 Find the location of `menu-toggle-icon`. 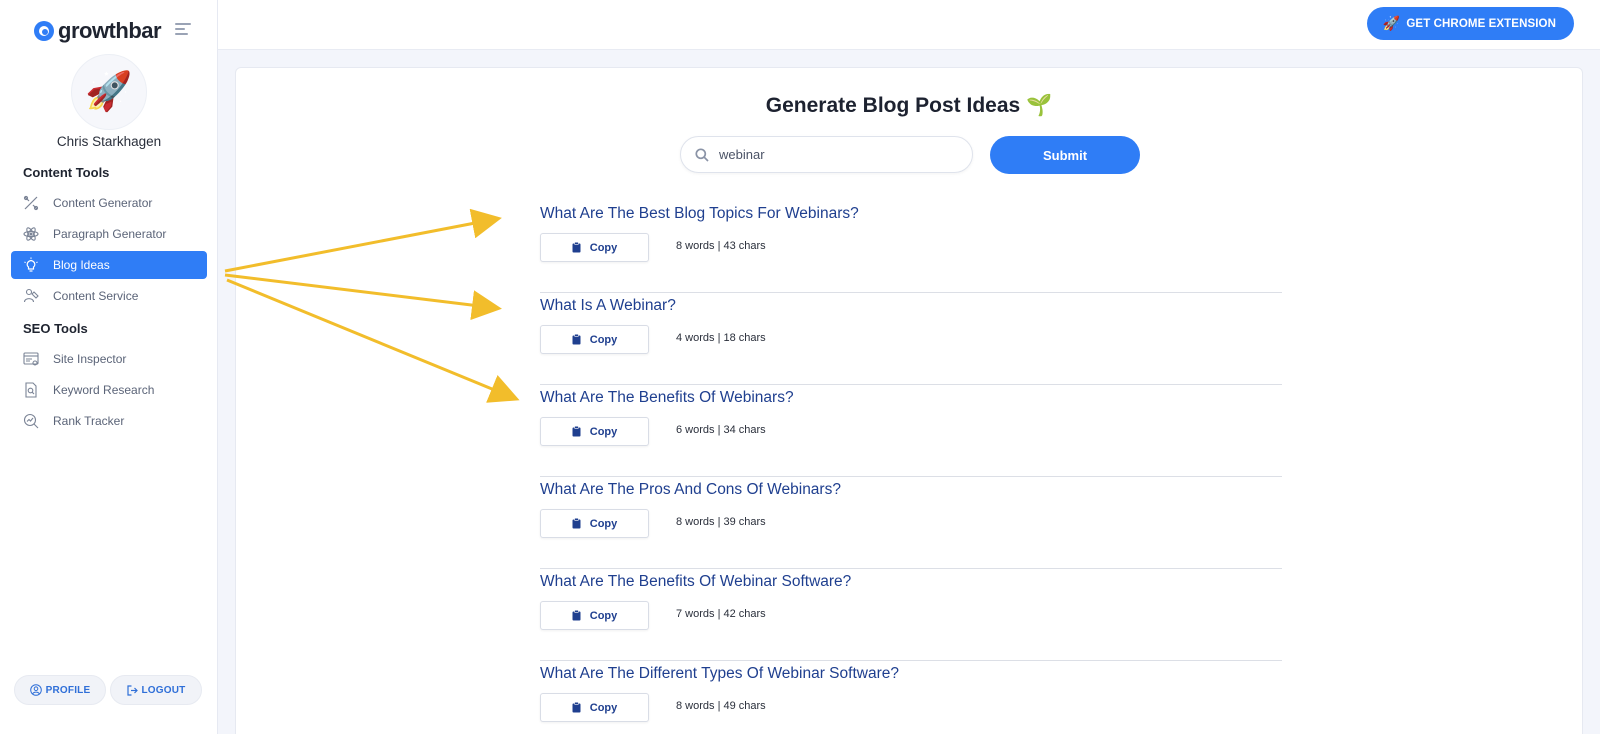

menu-toggle-icon is located at coordinates (183, 30).